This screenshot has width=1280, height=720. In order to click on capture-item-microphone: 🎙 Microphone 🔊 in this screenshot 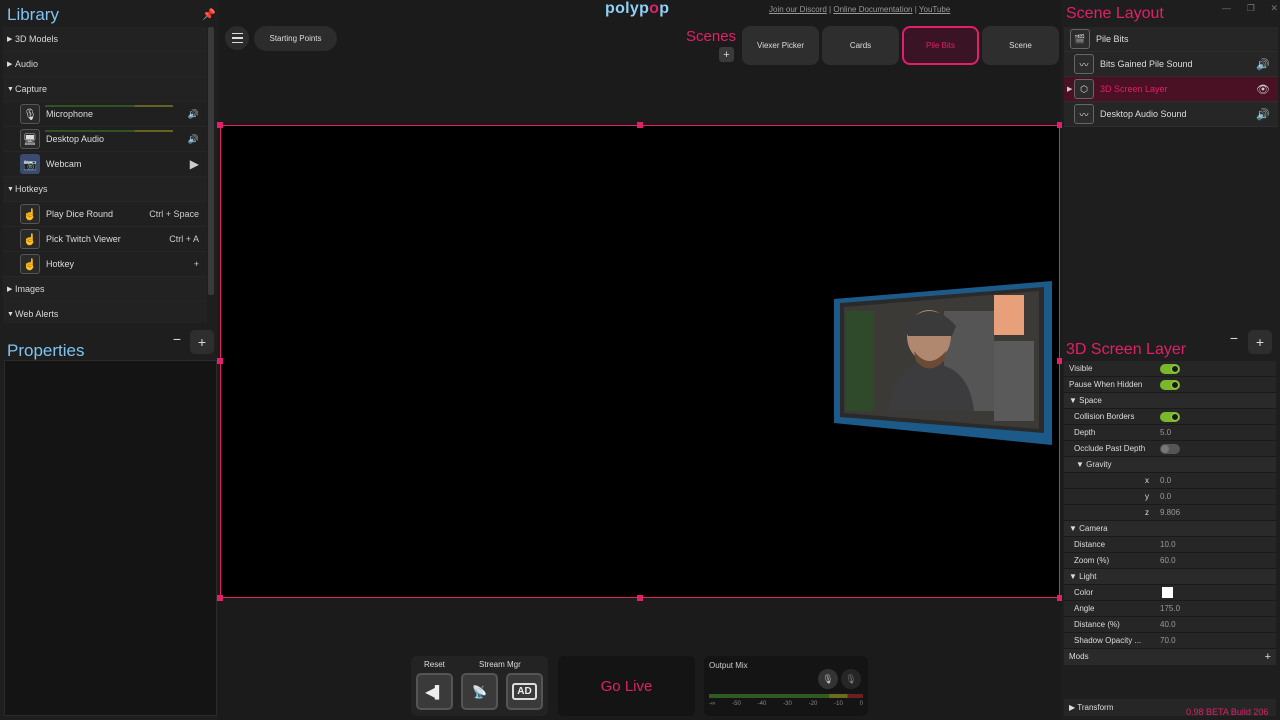, I will do `click(105, 114)`.